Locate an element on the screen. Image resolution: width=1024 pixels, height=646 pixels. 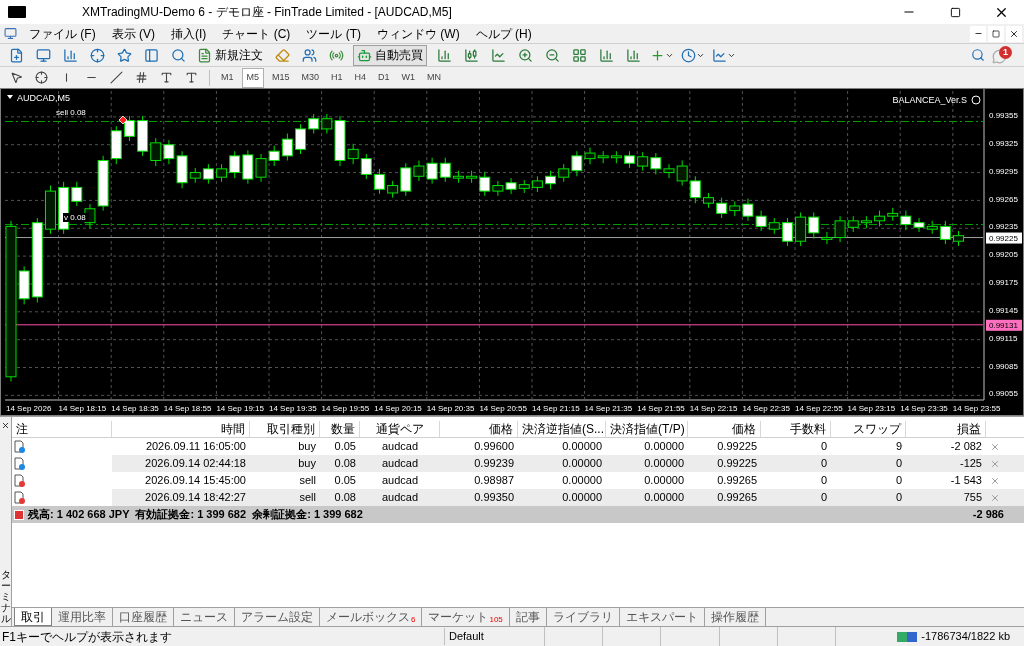
time-label: 14 Sep 22:55 is located at coordinates (819, 408).